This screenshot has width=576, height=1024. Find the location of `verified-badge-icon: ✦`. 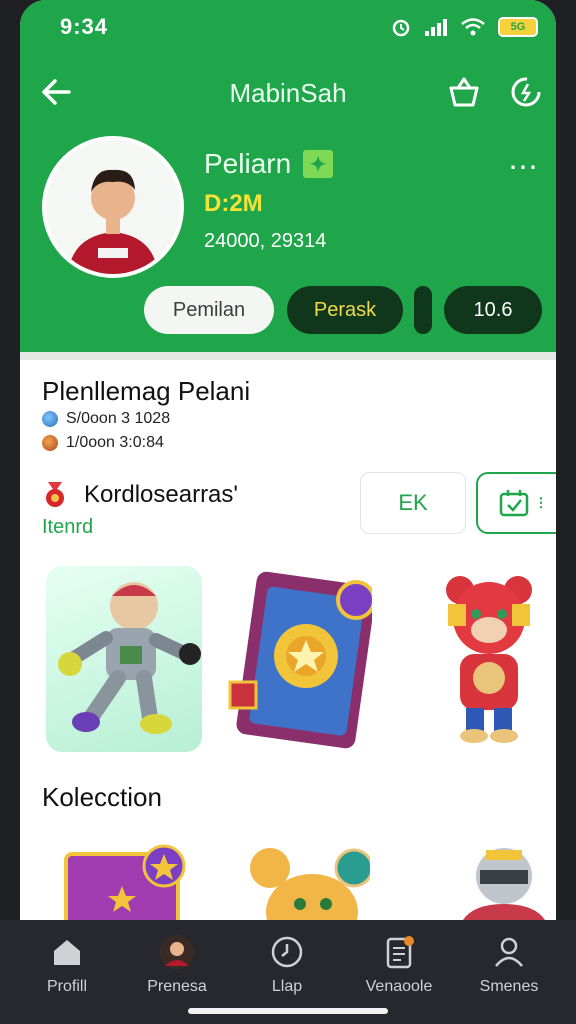

verified-badge-icon: ✦ is located at coordinates (318, 164).